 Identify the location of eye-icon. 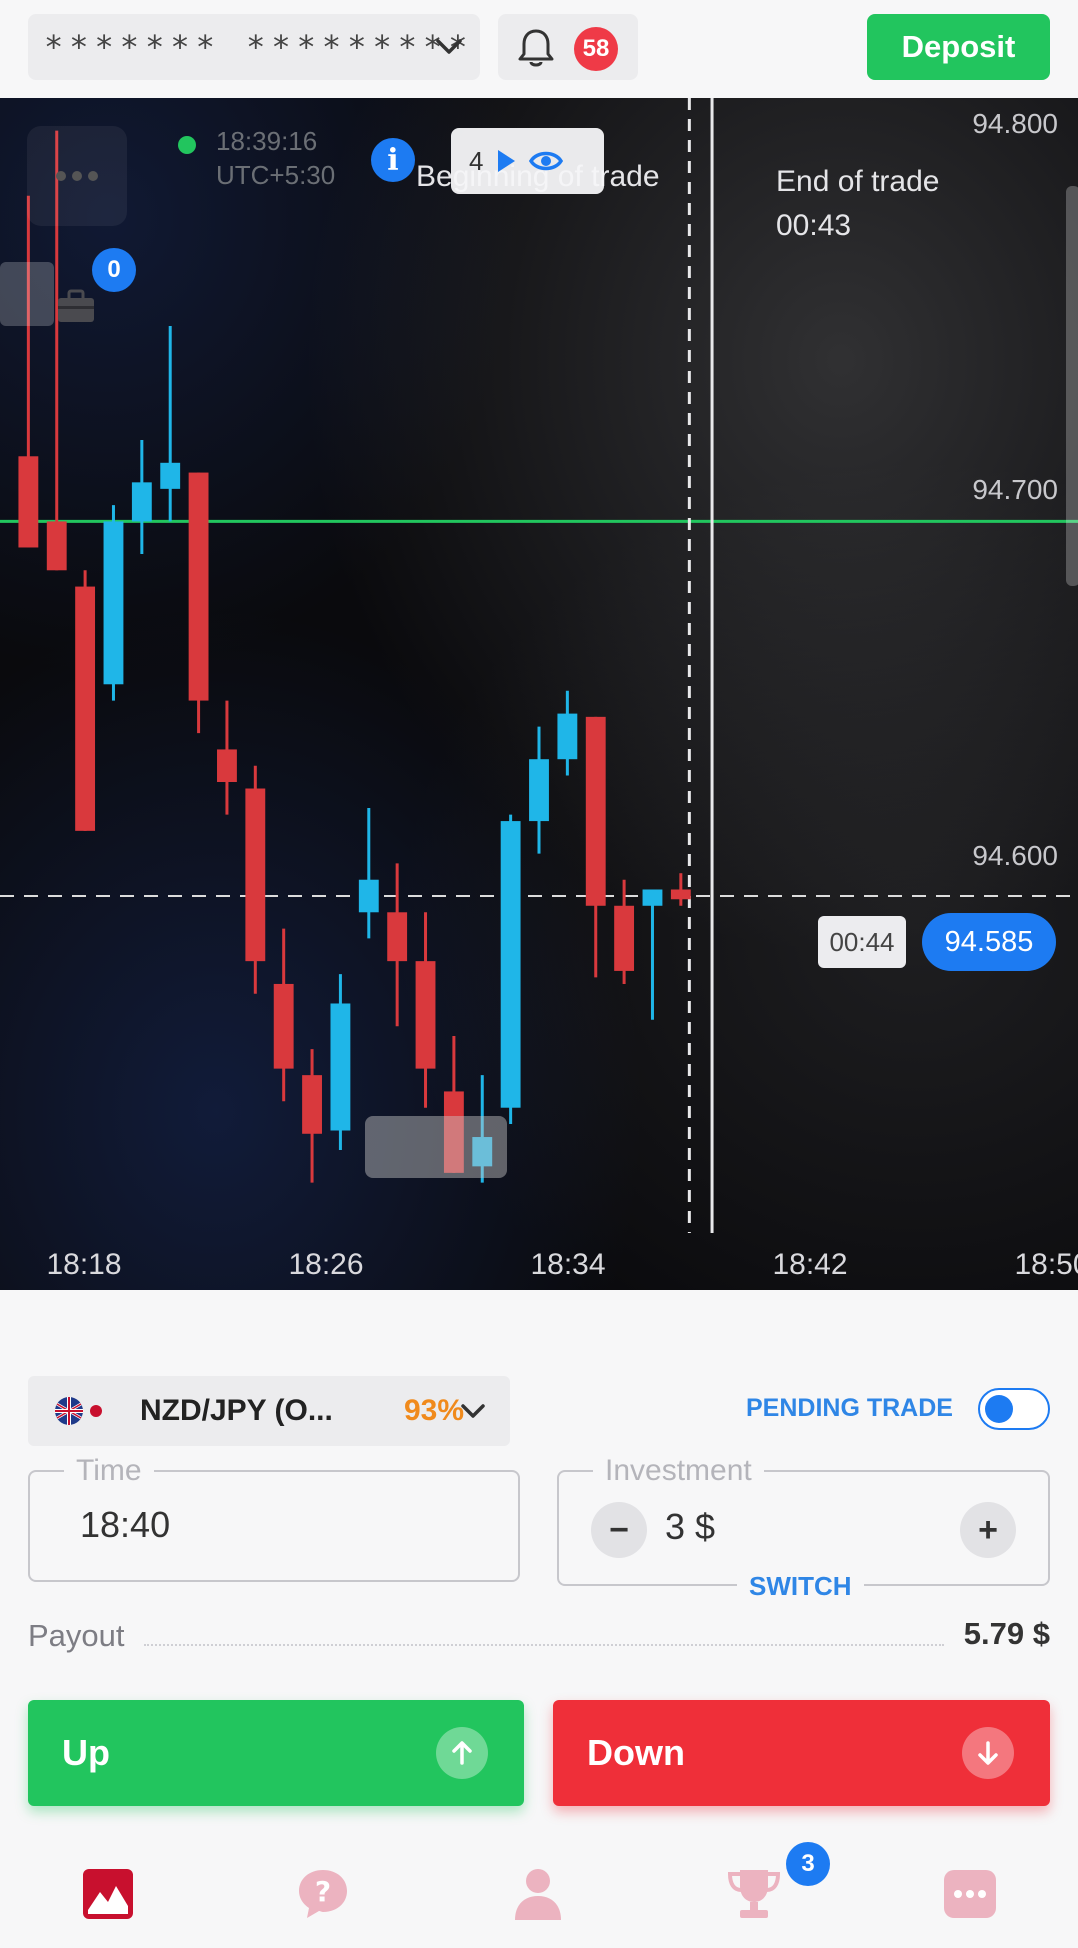
(546, 161).